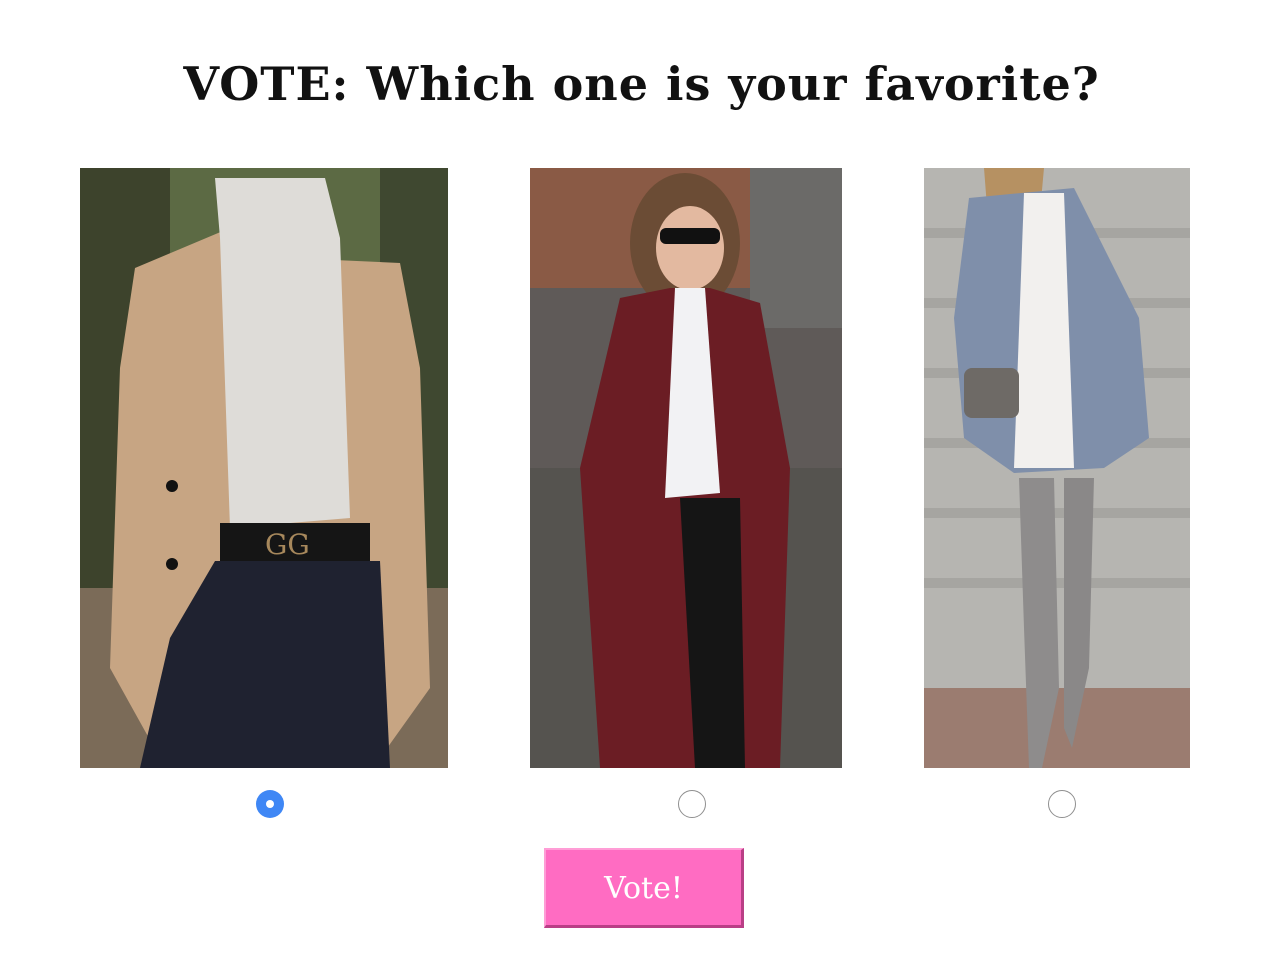  Describe the element at coordinates (270, 804) in the screenshot. I see `option-1-radio` at that location.